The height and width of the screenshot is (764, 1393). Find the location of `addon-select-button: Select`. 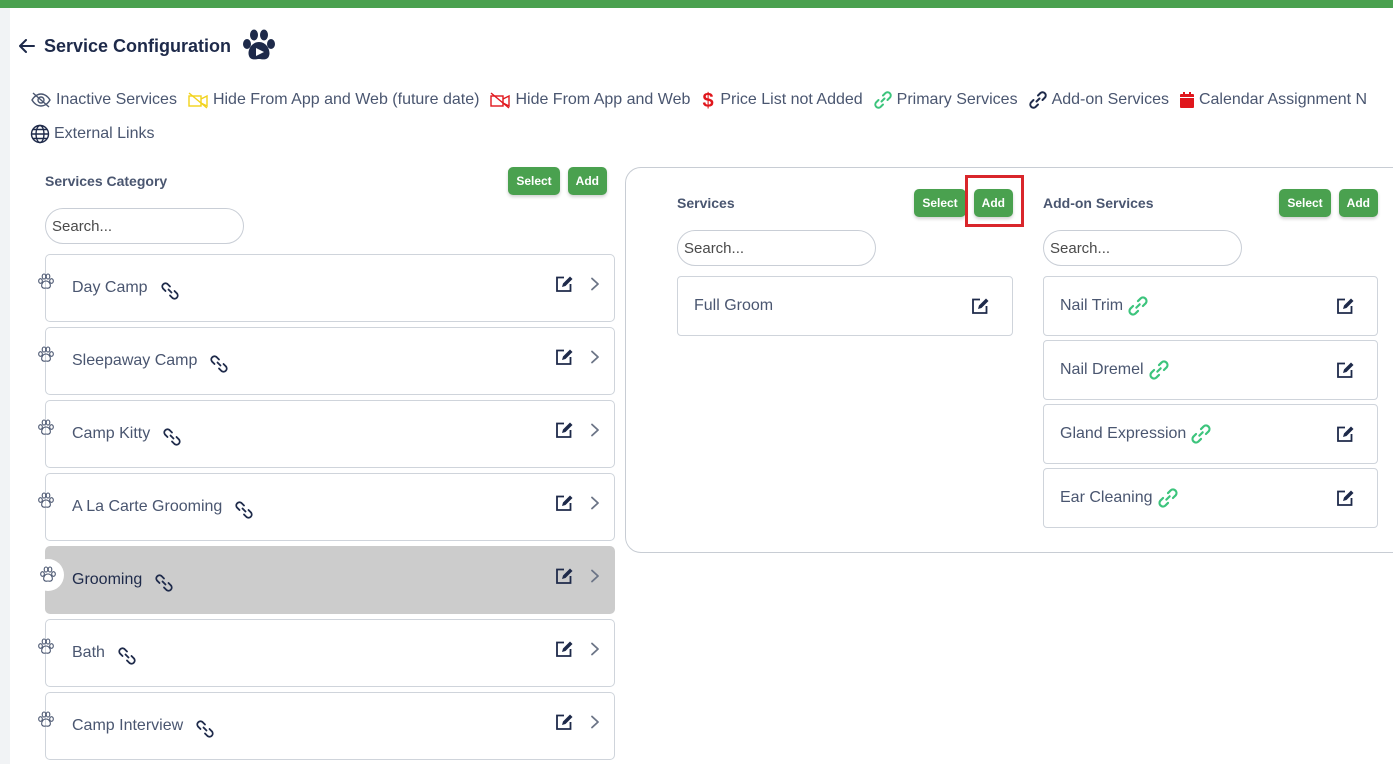

addon-select-button: Select is located at coordinates (1305, 203).